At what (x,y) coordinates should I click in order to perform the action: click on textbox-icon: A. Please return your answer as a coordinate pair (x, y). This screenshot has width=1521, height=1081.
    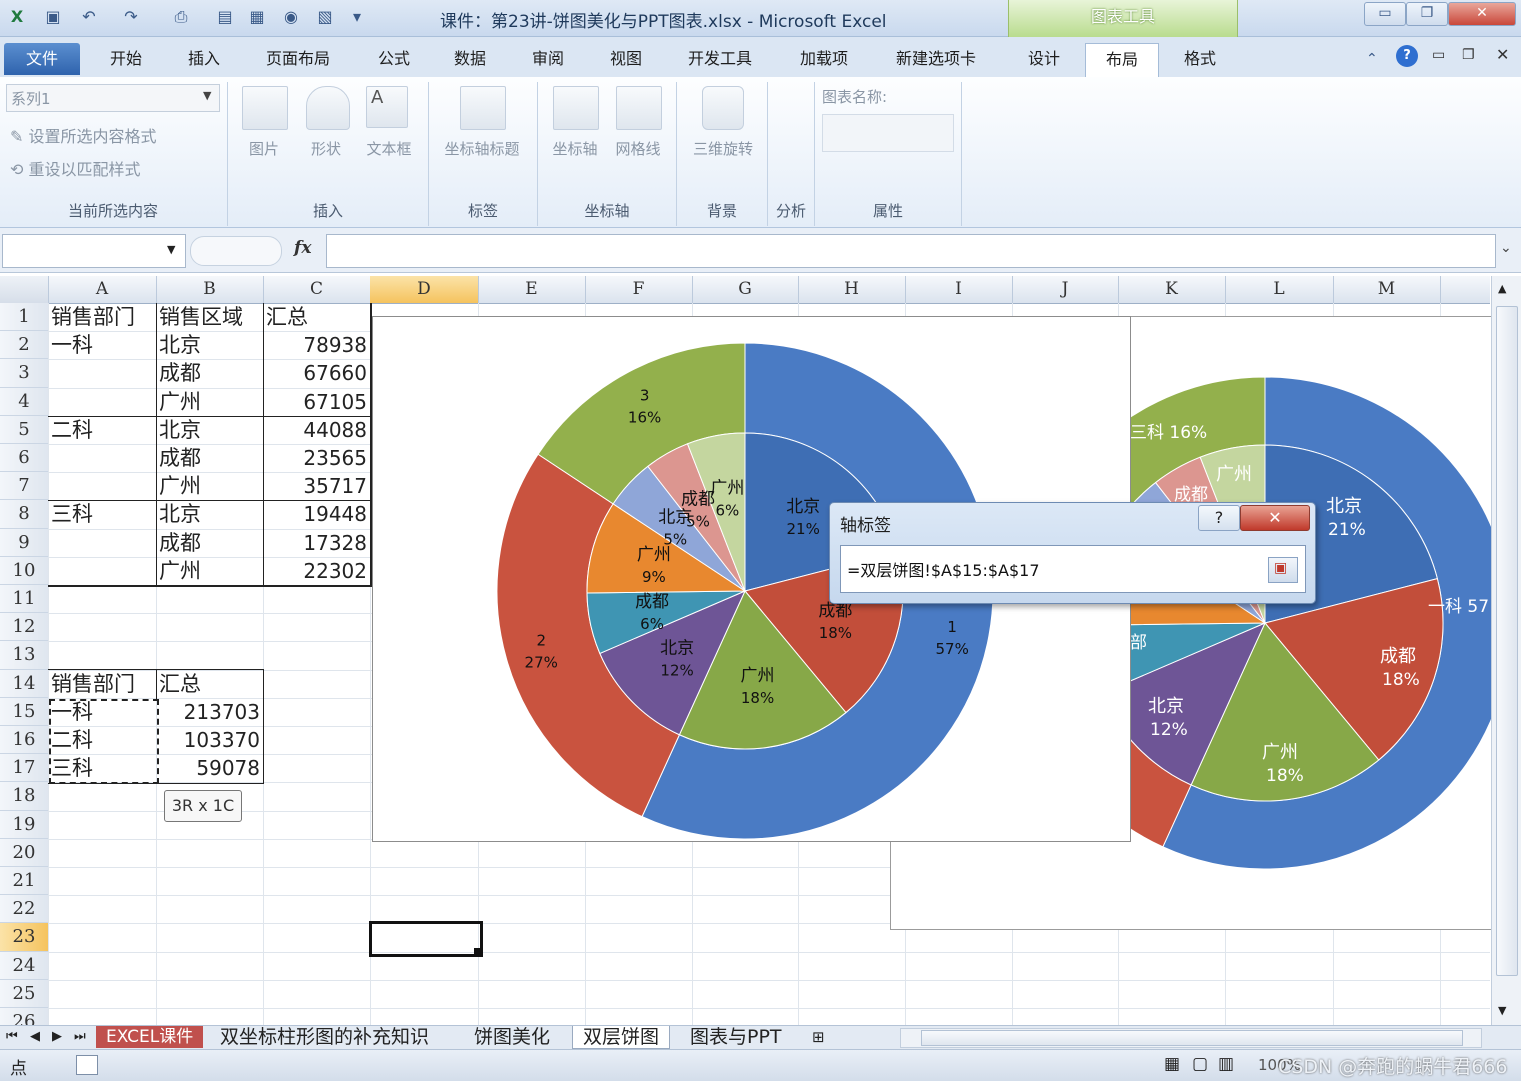
    Looking at the image, I should click on (387, 107).